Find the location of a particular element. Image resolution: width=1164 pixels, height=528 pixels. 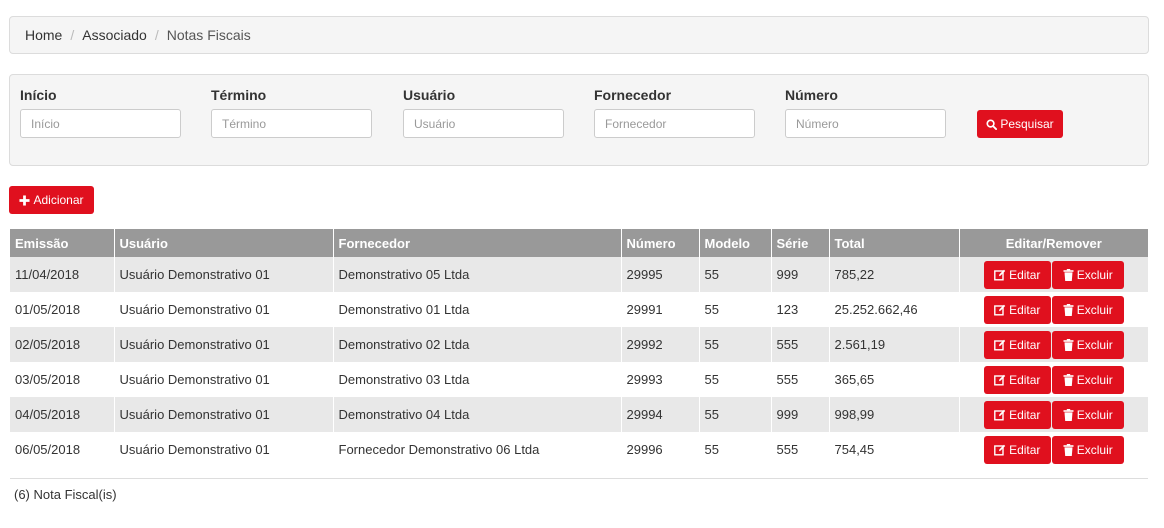

search-button: Pesquisar is located at coordinates (1020, 124).